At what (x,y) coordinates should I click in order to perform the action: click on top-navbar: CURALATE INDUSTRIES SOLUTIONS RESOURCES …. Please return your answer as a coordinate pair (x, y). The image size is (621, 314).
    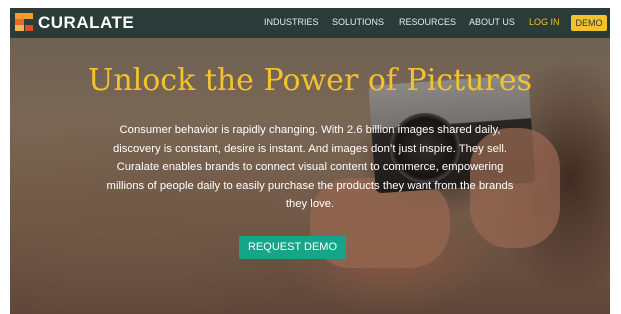
    Looking at the image, I should click on (310, 23).